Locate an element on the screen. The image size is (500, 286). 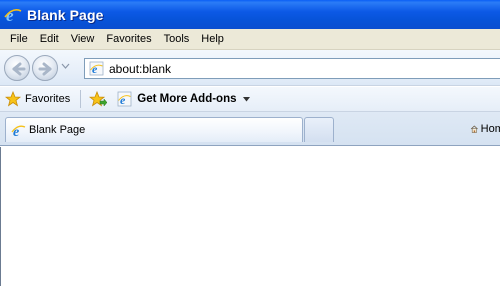
home-icon is located at coordinates (474, 129).